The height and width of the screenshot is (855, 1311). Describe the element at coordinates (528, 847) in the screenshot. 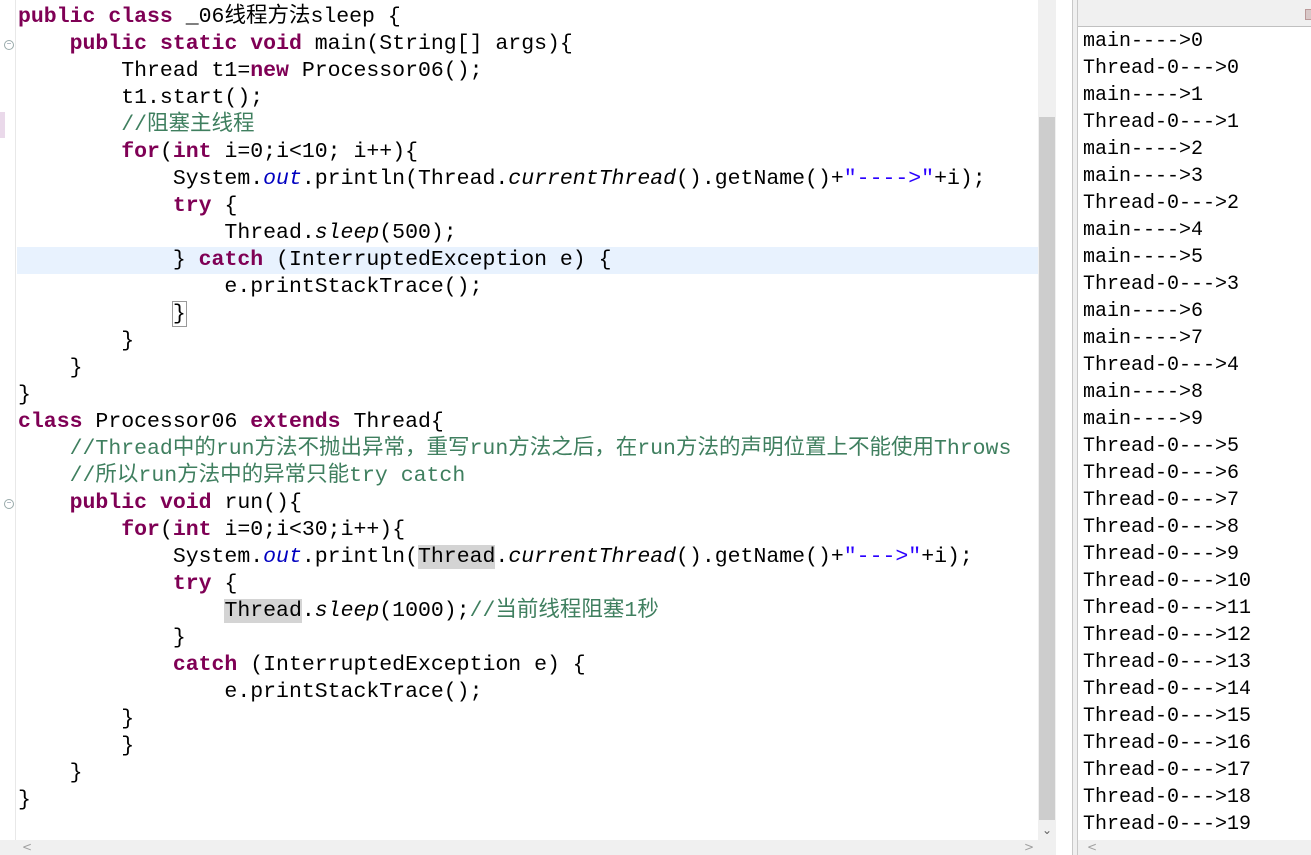

I see `editor-horizontal-scrollbar: < >` at that location.